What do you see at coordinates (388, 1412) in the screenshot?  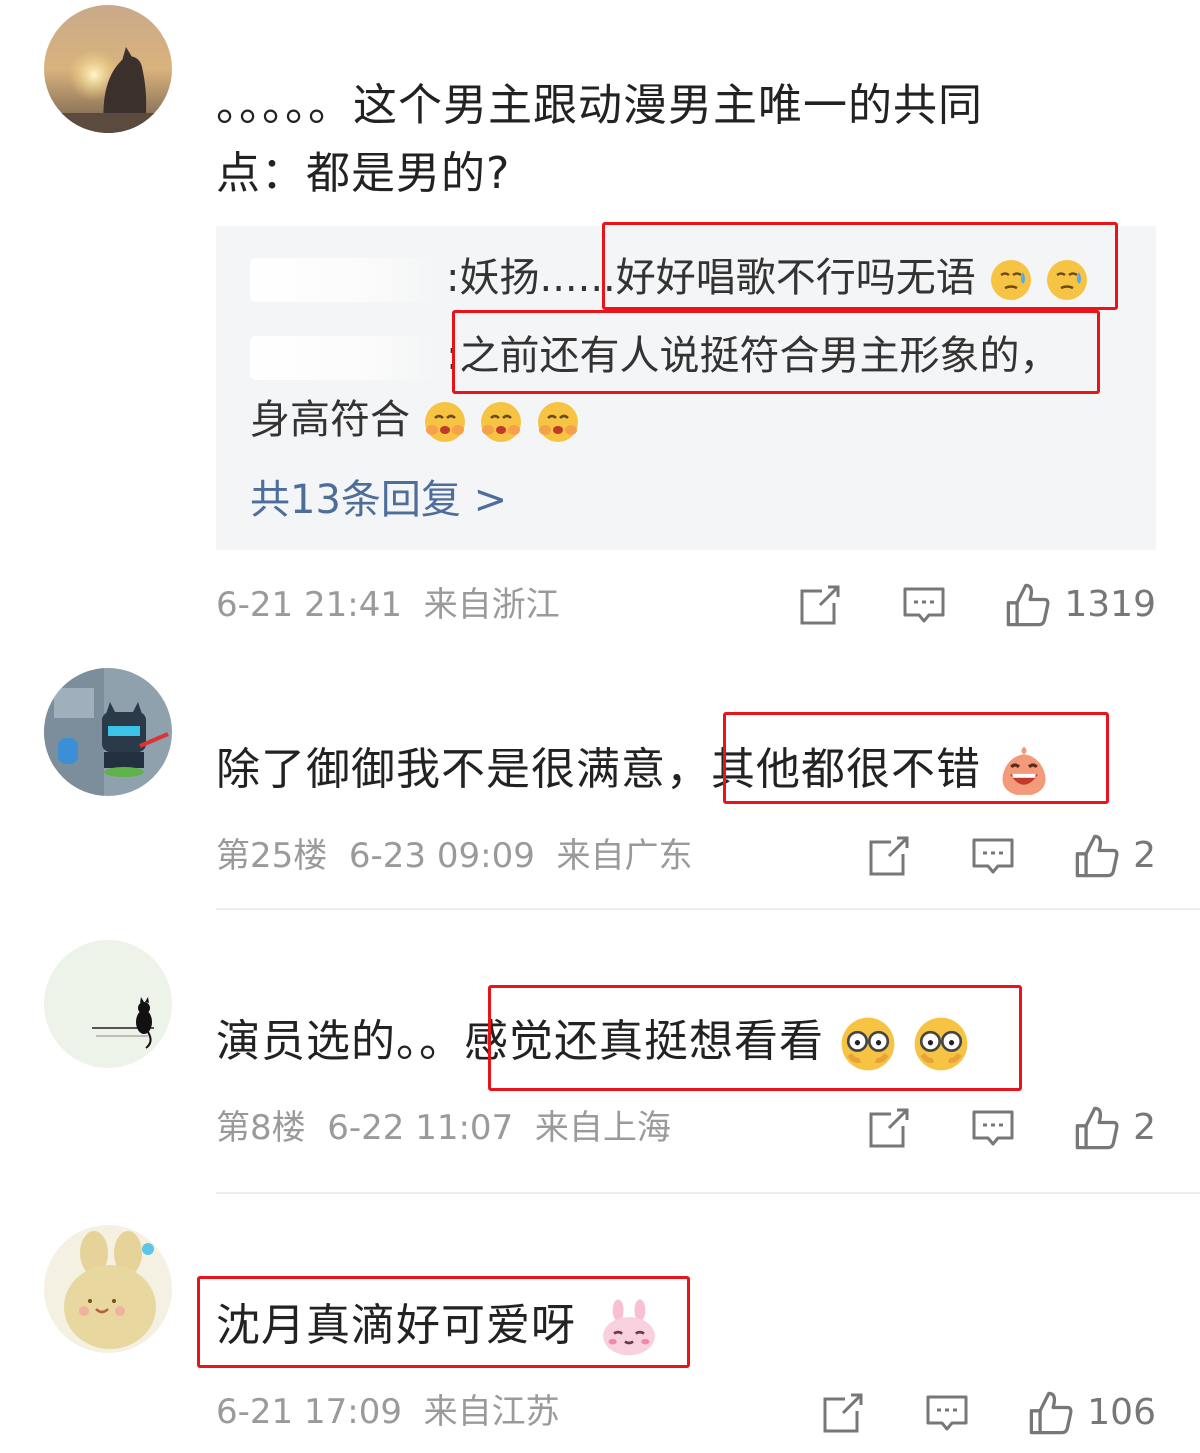 I see `comment-meta: 6-21 17:09 来自江苏` at bounding box center [388, 1412].